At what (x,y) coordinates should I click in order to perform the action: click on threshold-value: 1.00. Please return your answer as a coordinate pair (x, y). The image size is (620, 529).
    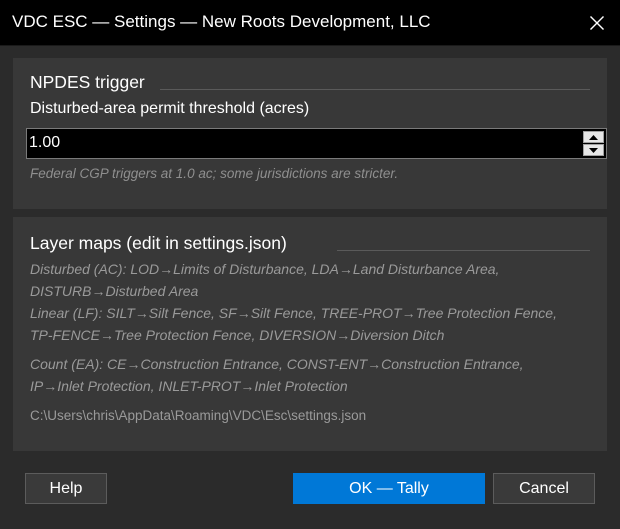
    Looking at the image, I should click on (44, 143).